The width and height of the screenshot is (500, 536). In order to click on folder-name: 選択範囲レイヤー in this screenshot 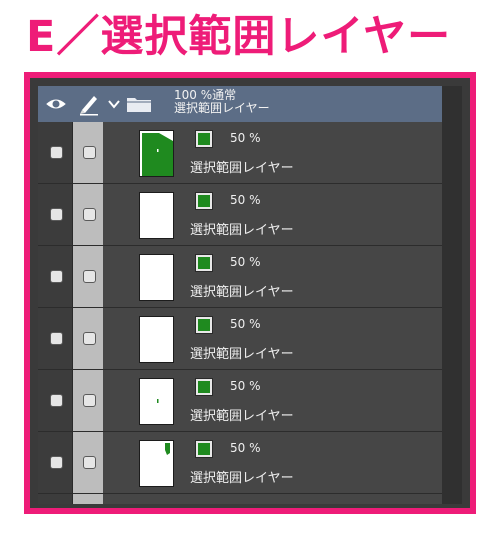, I will do `click(222, 108)`.